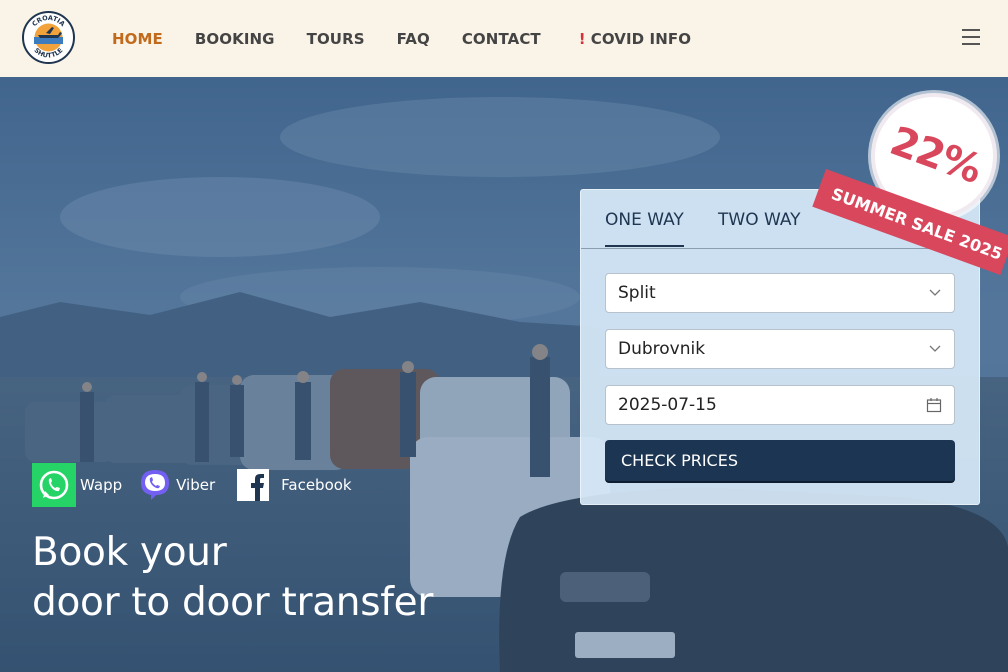 This screenshot has width=1008, height=672. Describe the element at coordinates (637, 293) in the screenshot. I see `from-location-value: Split` at that location.